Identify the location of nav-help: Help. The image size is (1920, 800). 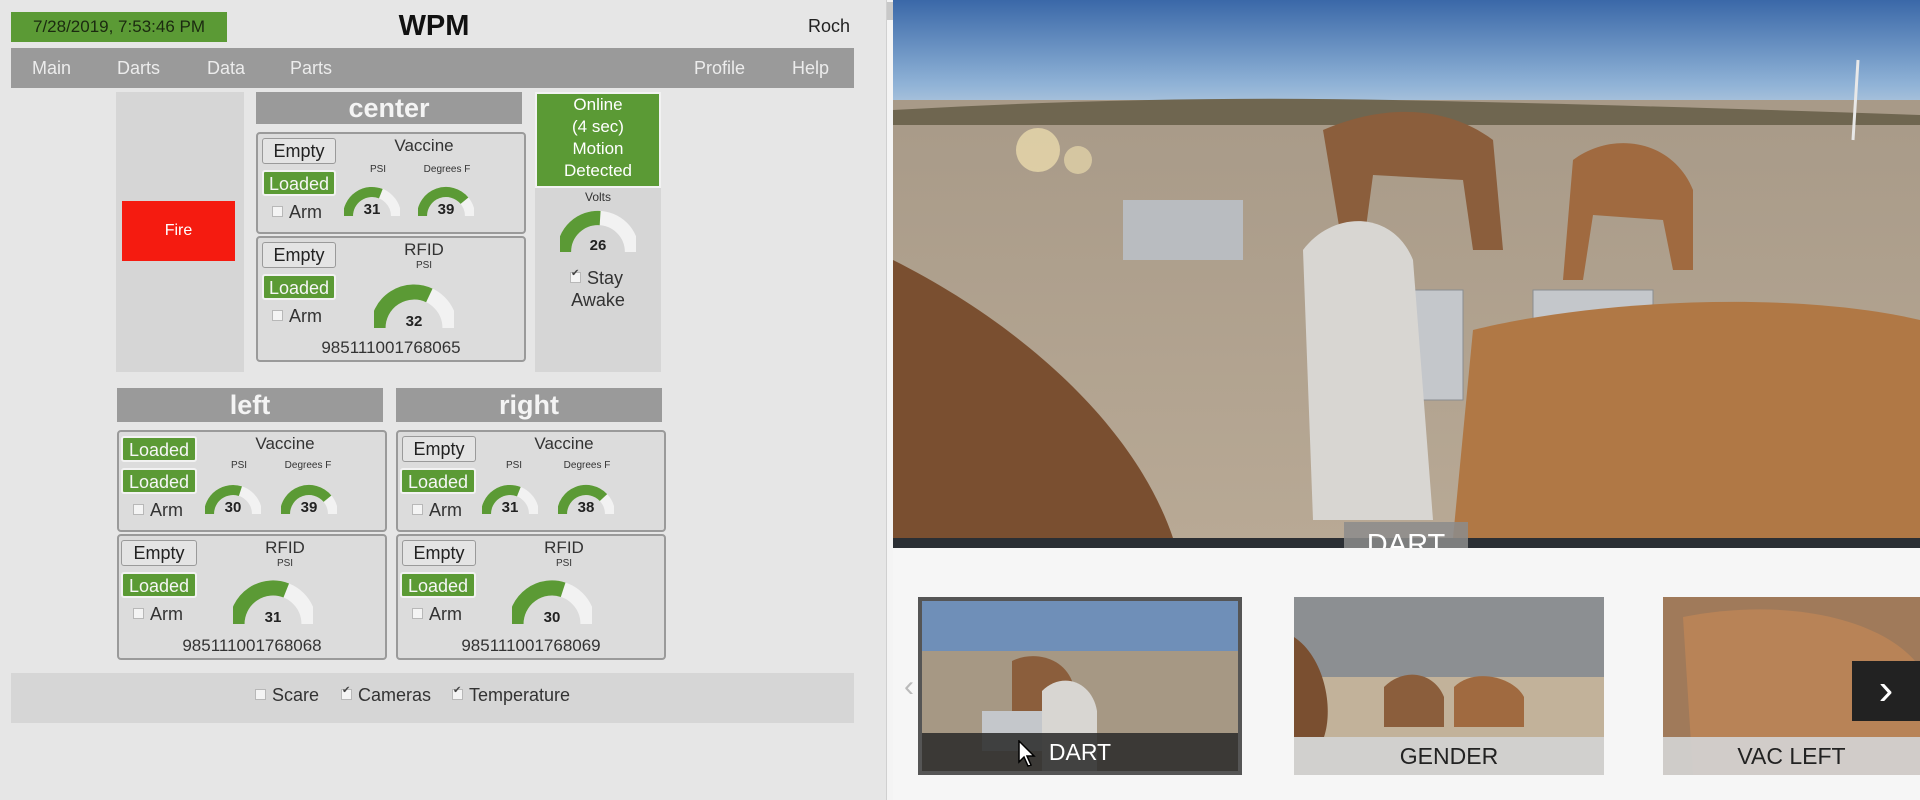
(810, 68).